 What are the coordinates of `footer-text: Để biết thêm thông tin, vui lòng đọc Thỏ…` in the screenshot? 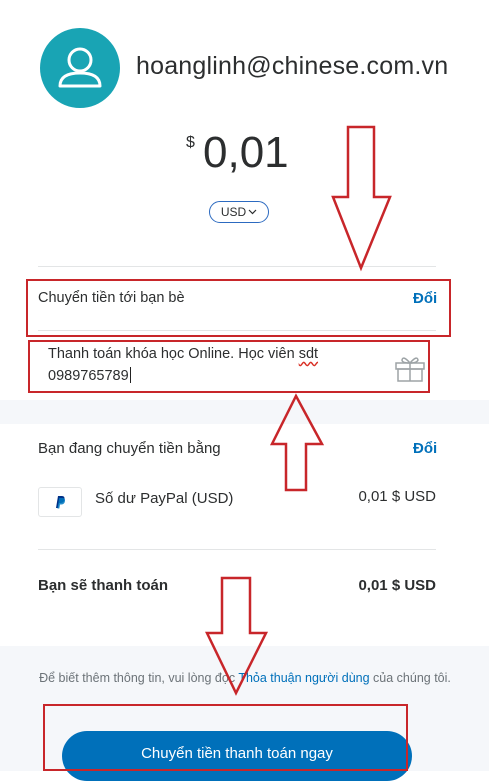 It's located at (245, 678).